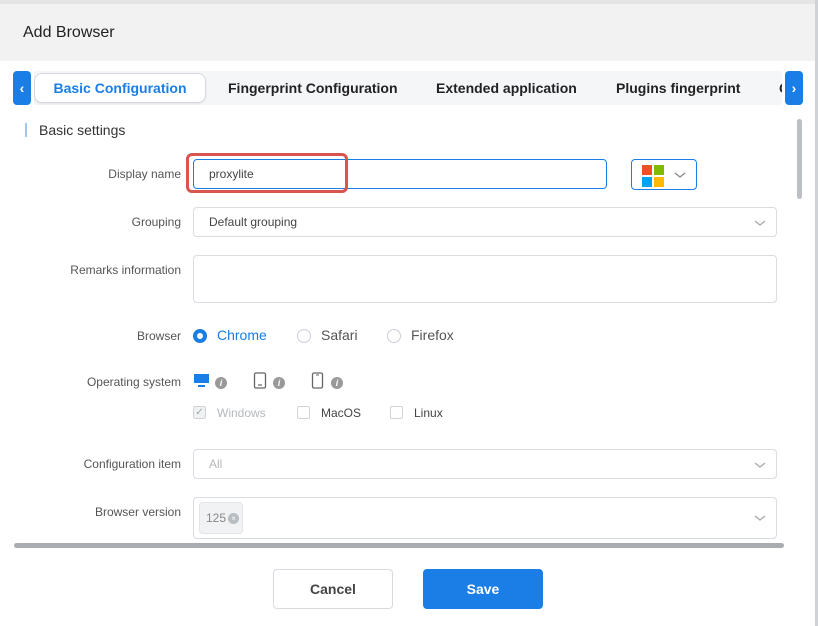 Image resolution: width=818 pixels, height=626 pixels. Describe the element at coordinates (483, 589) in the screenshot. I see `save-button: Save` at that location.